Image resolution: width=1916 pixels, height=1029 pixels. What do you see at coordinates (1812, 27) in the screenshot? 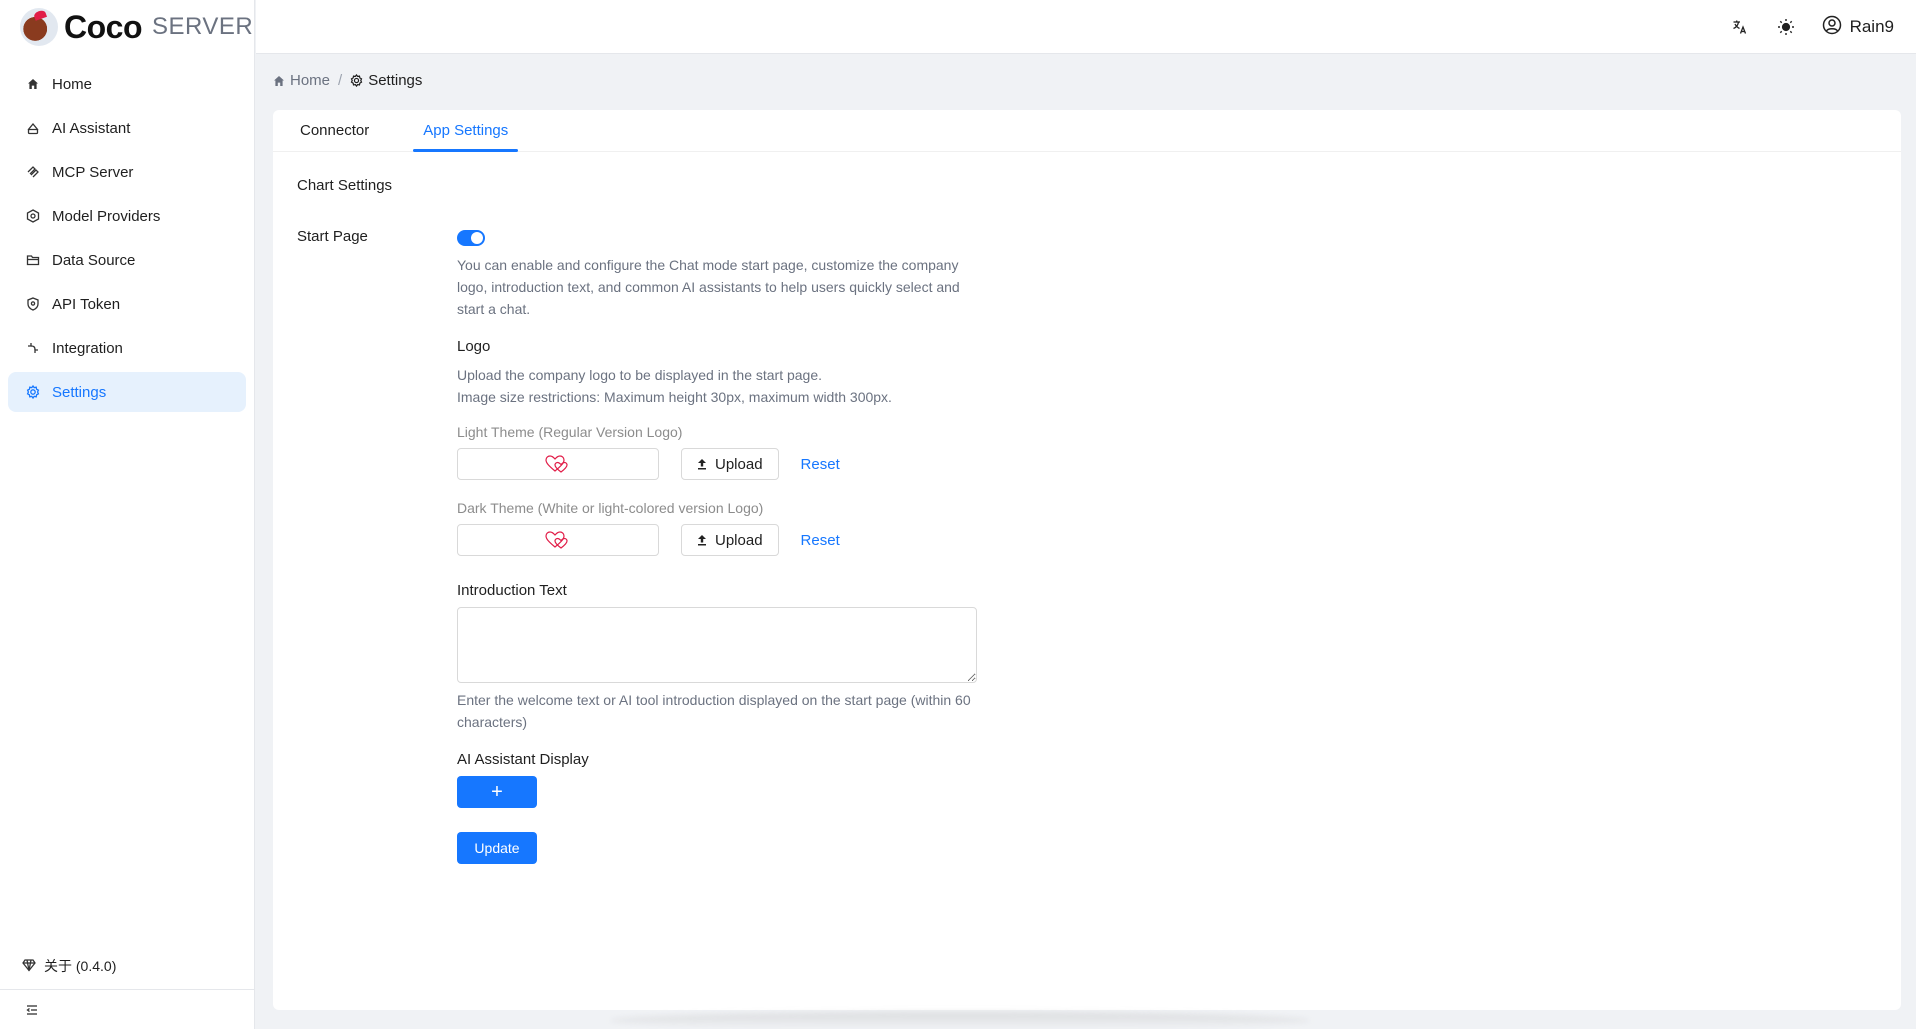
I see `header-actions: Rain9` at bounding box center [1812, 27].